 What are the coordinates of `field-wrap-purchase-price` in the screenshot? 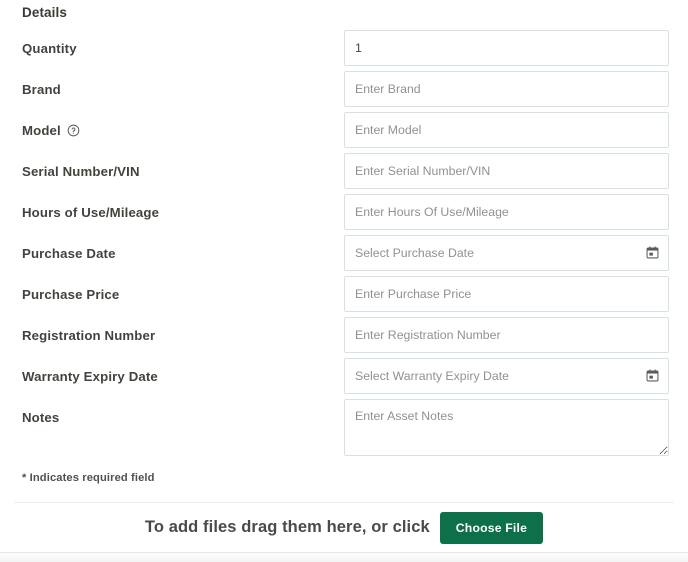 It's located at (506, 294).